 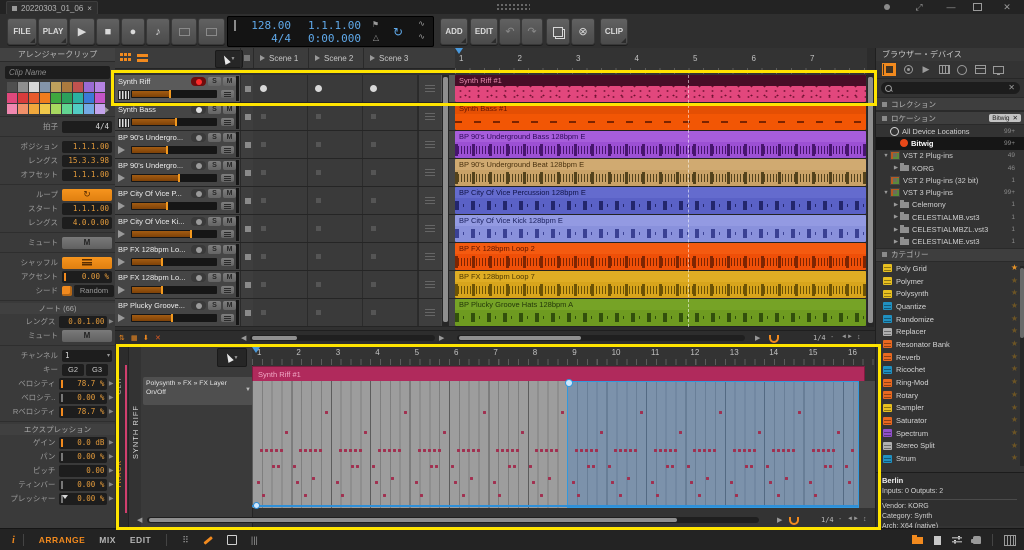 I want to click on track-row: BP 90's Undergro... S M, so click(x=285, y=145).